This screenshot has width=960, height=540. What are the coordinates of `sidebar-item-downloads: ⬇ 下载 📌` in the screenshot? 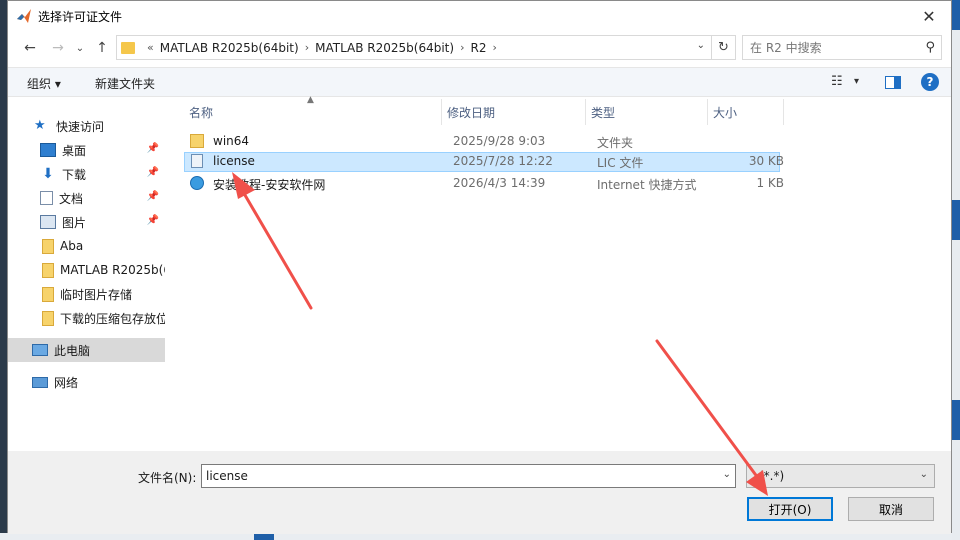 It's located at (86, 174).